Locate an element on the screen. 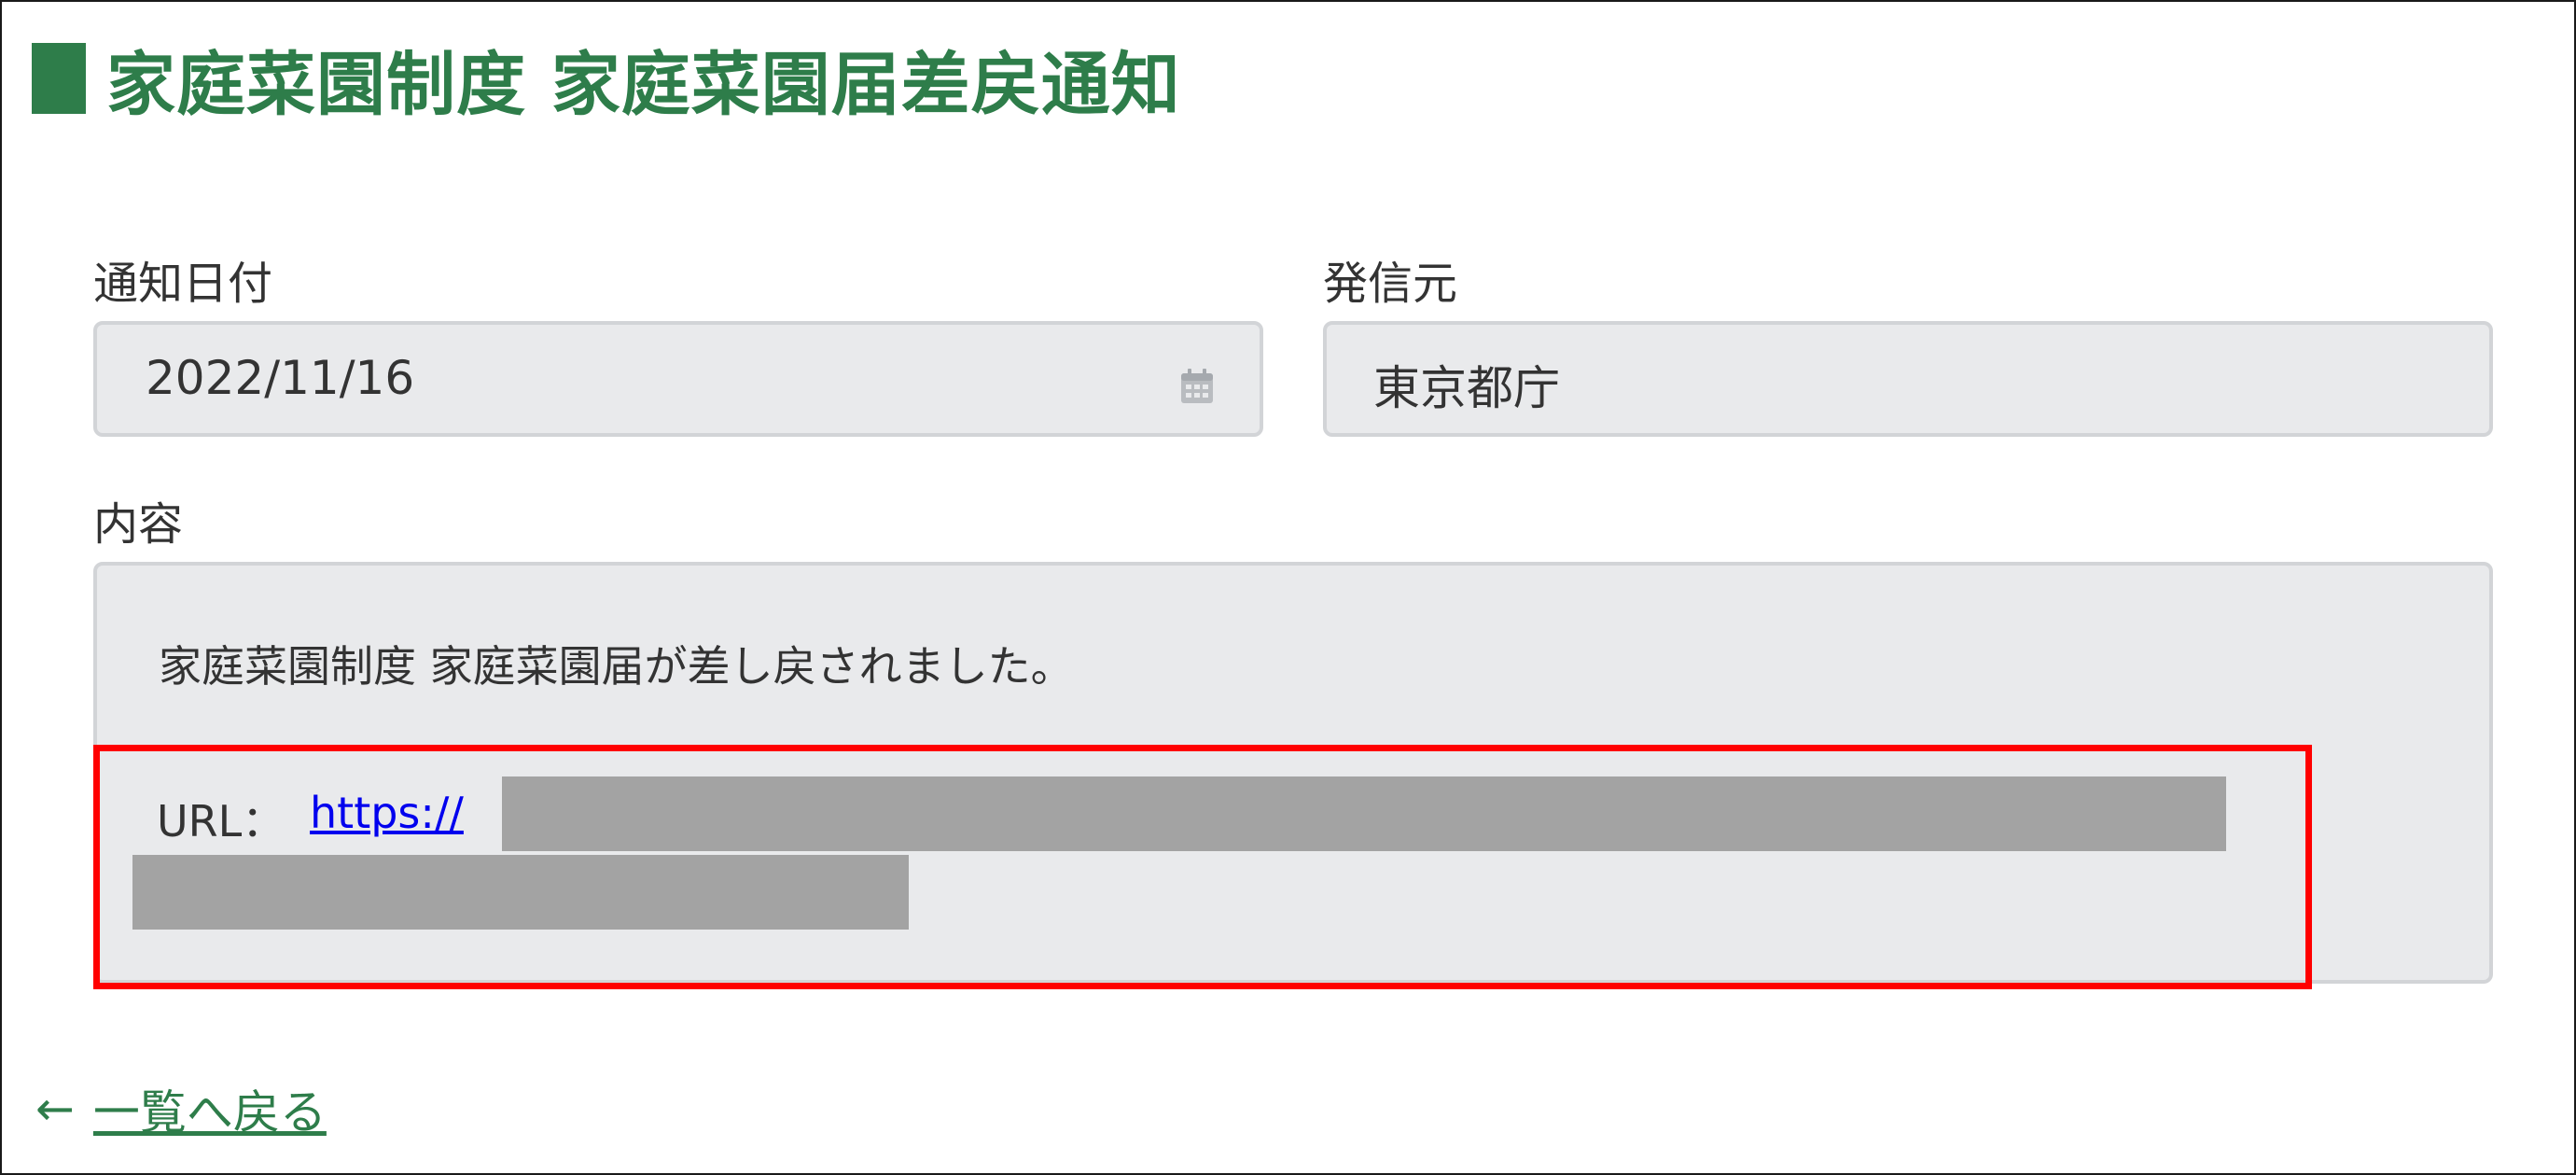 The height and width of the screenshot is (1175, 2576). page-header: 家庭菜園制度 家庭菜園届差戻通知 is located at coordinates (606, 82).